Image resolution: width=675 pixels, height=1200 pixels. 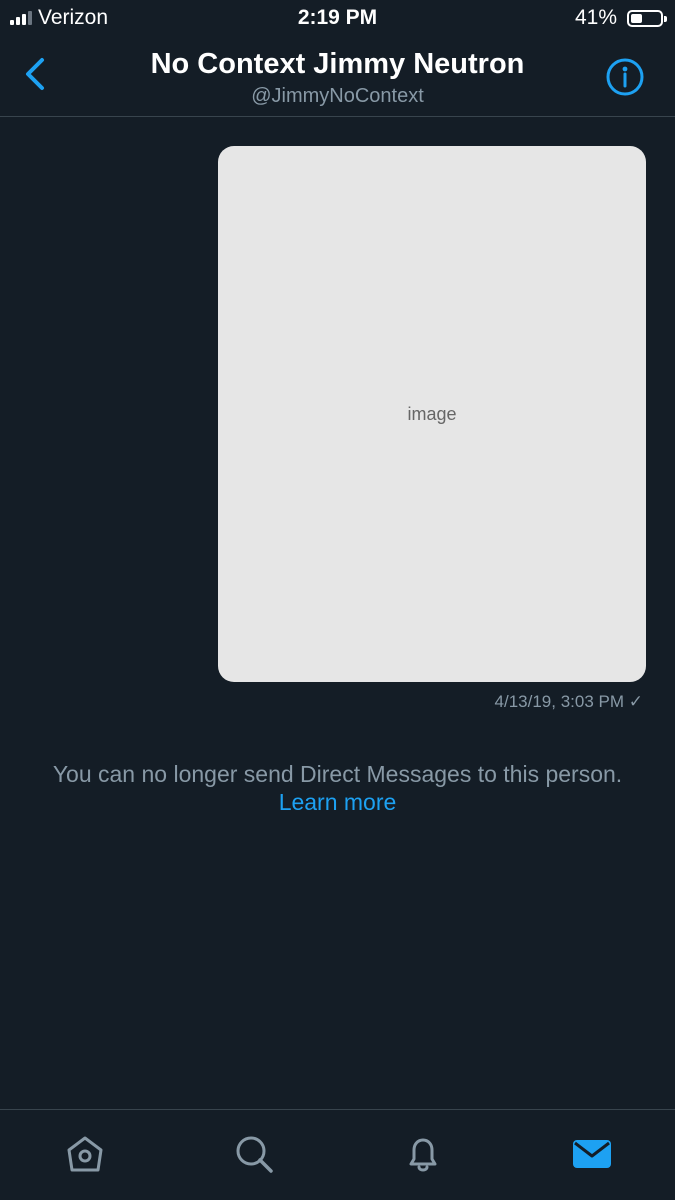 I want to click on battery-icon, so click(x=647, y=18).